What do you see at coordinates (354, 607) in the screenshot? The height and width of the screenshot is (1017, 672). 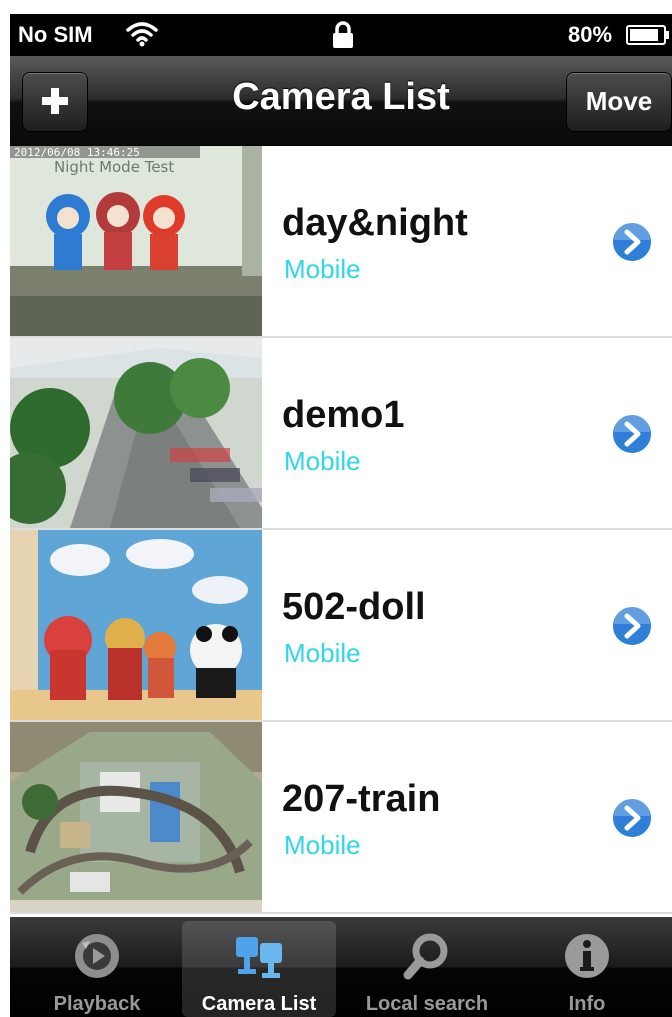 I see `camera-name: 502-doll` at bounding box center [354, 607].